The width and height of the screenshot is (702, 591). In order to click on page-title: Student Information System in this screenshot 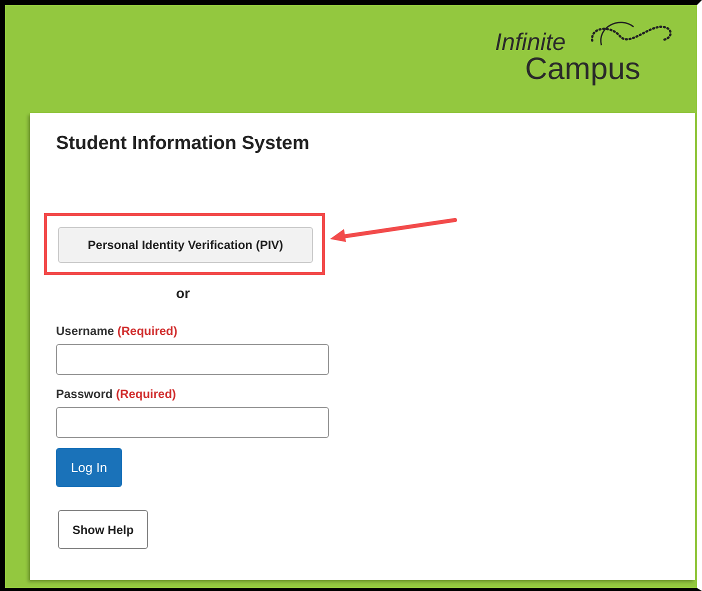, I will do `click(183, 144)`.